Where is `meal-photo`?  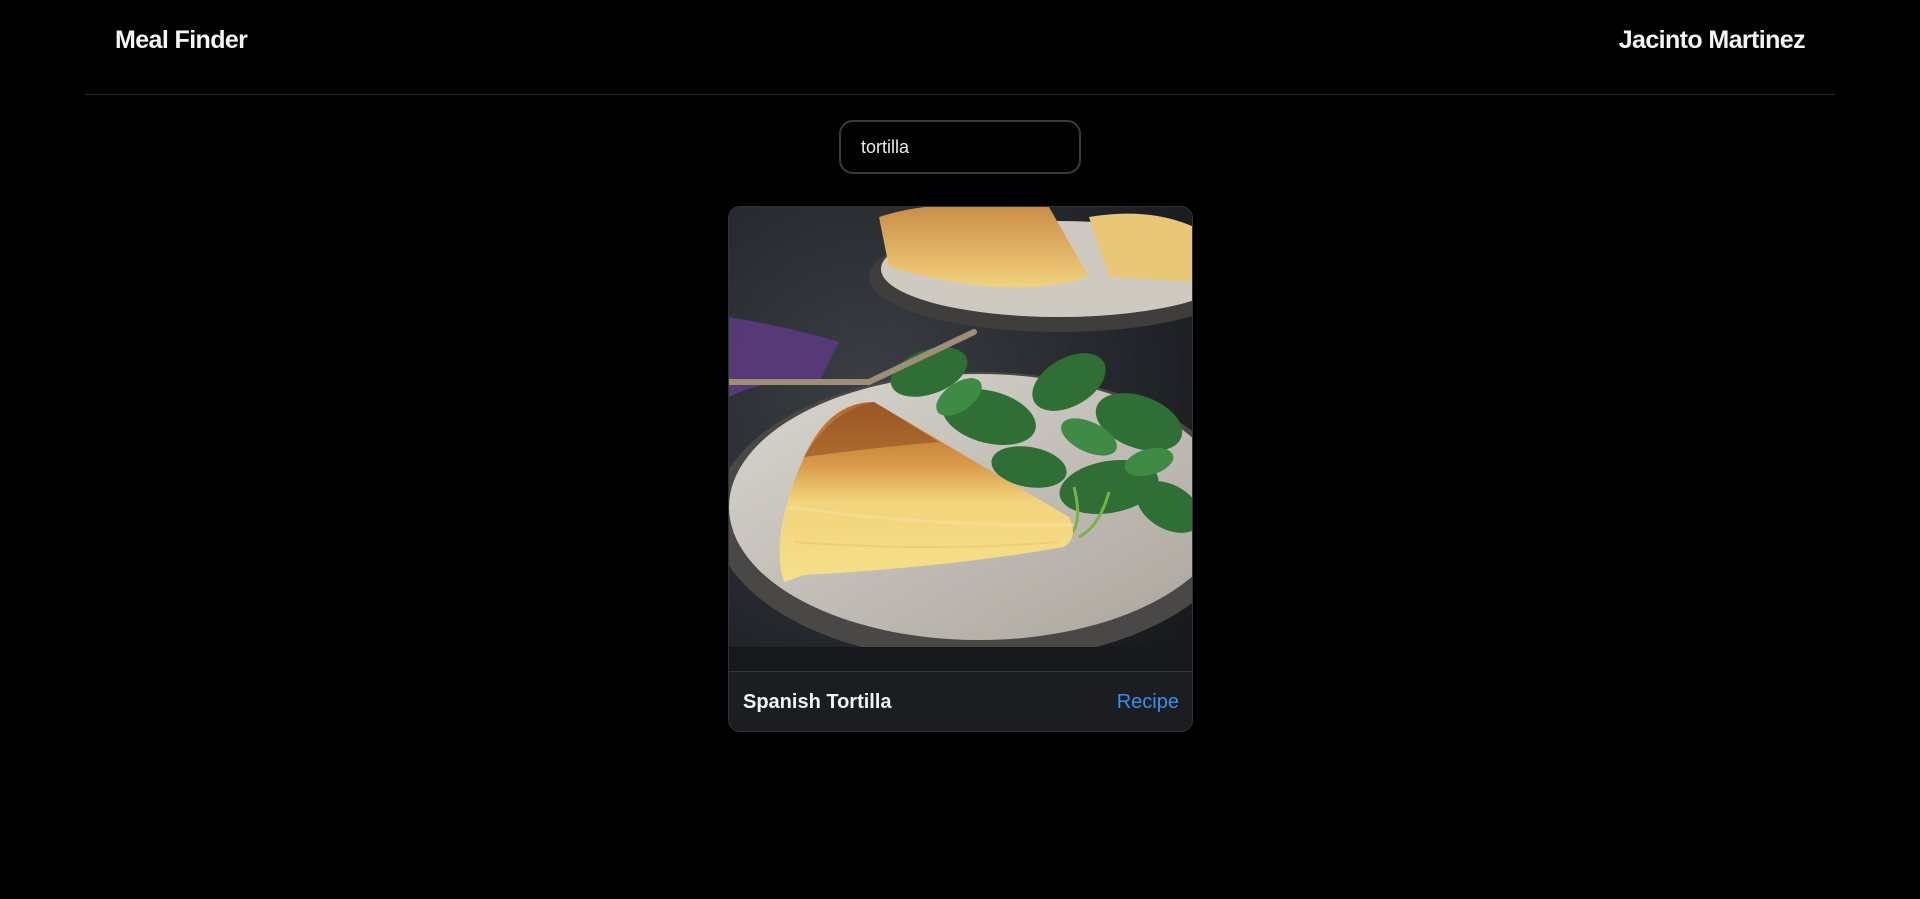
meal-photo is located at coordinates (960, 439).